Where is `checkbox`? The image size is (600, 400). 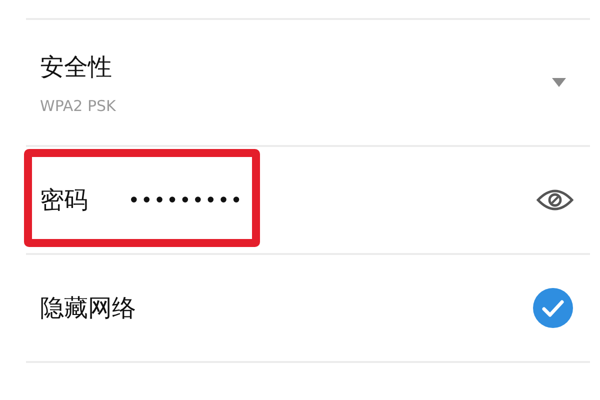 checkbox is located at coordinates (553, 308).